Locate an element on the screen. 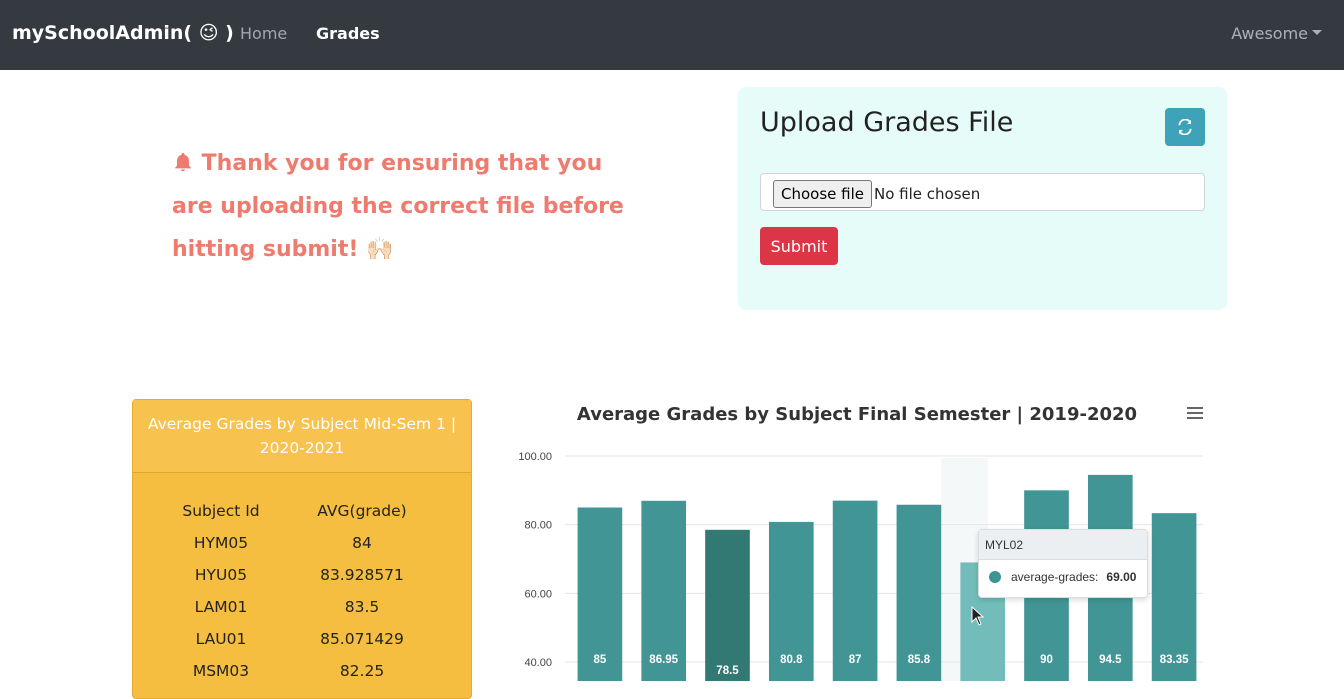  cell-subject: LAM01 is located at coordinates (221, 607).